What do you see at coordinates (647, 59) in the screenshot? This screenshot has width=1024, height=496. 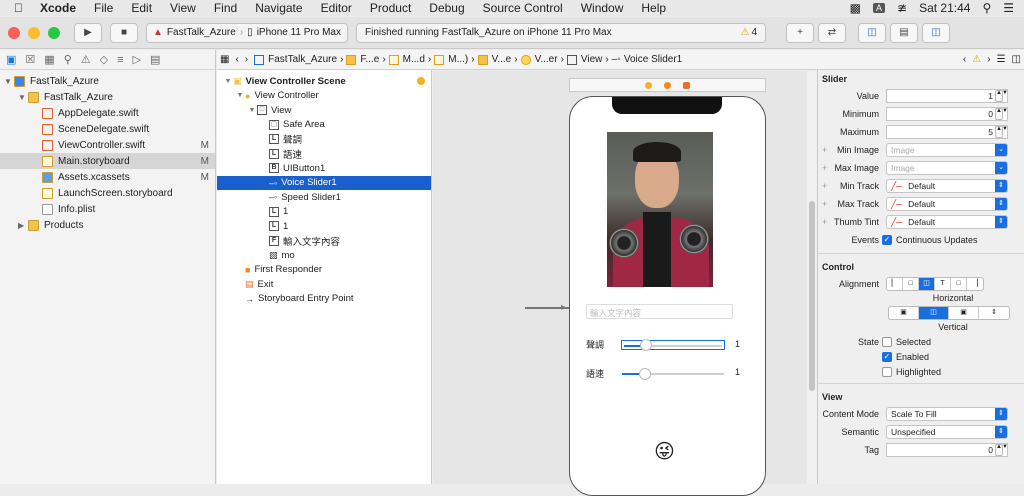 I see `jump-segment-slider: ‒◦ Voice Slider1` at bounding box center [647, 59].